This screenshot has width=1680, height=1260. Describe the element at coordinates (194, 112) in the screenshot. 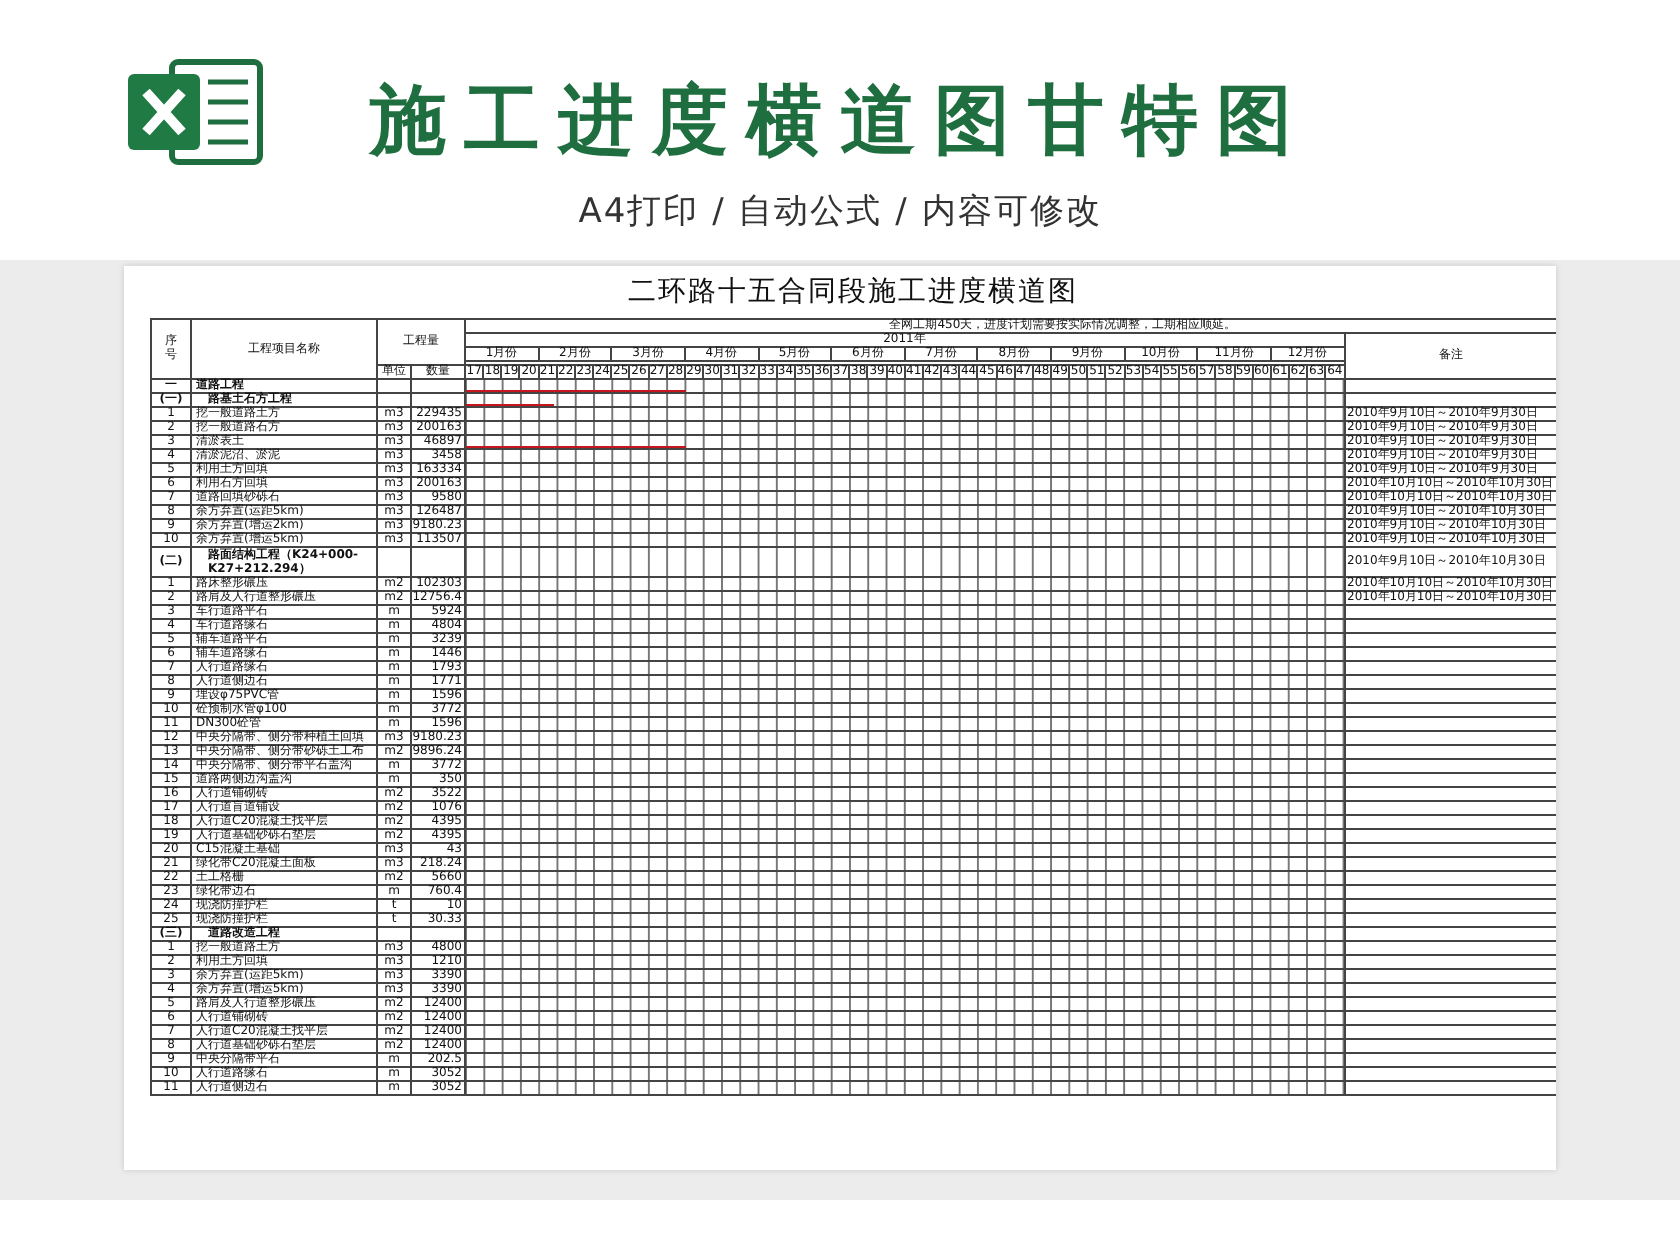

I see `spreadsheet-logo-icon` at that location.